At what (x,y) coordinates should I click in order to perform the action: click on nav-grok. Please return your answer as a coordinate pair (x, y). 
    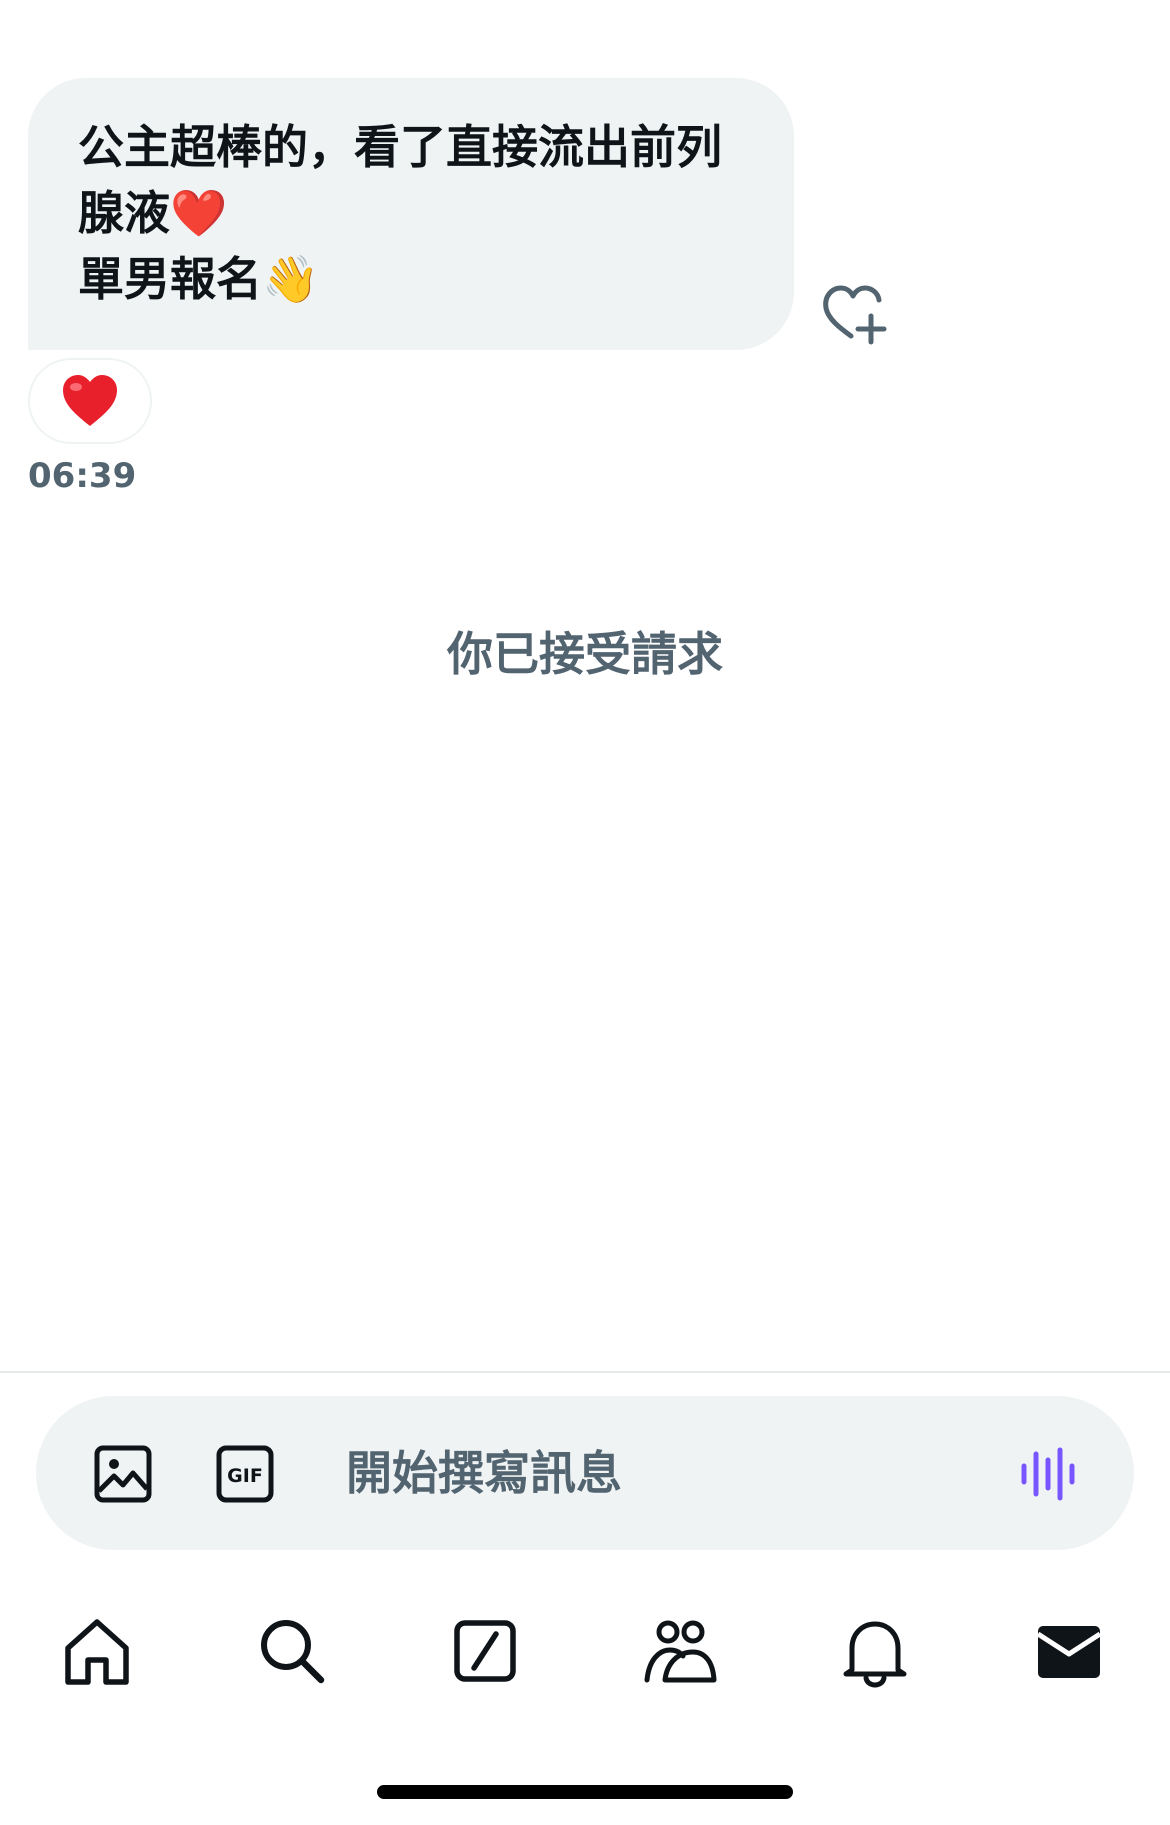
    Looking at the image, I should click on (485, 1651).